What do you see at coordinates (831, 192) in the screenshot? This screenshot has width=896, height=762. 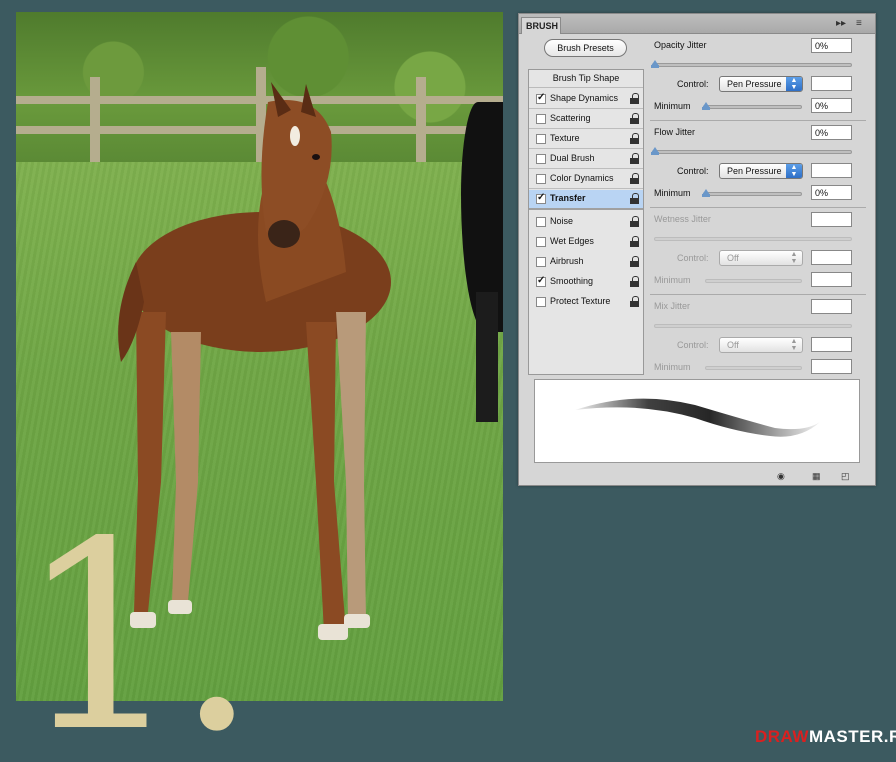 I see `flow-minimum-field: 0%` at bounding box center [831, 192].